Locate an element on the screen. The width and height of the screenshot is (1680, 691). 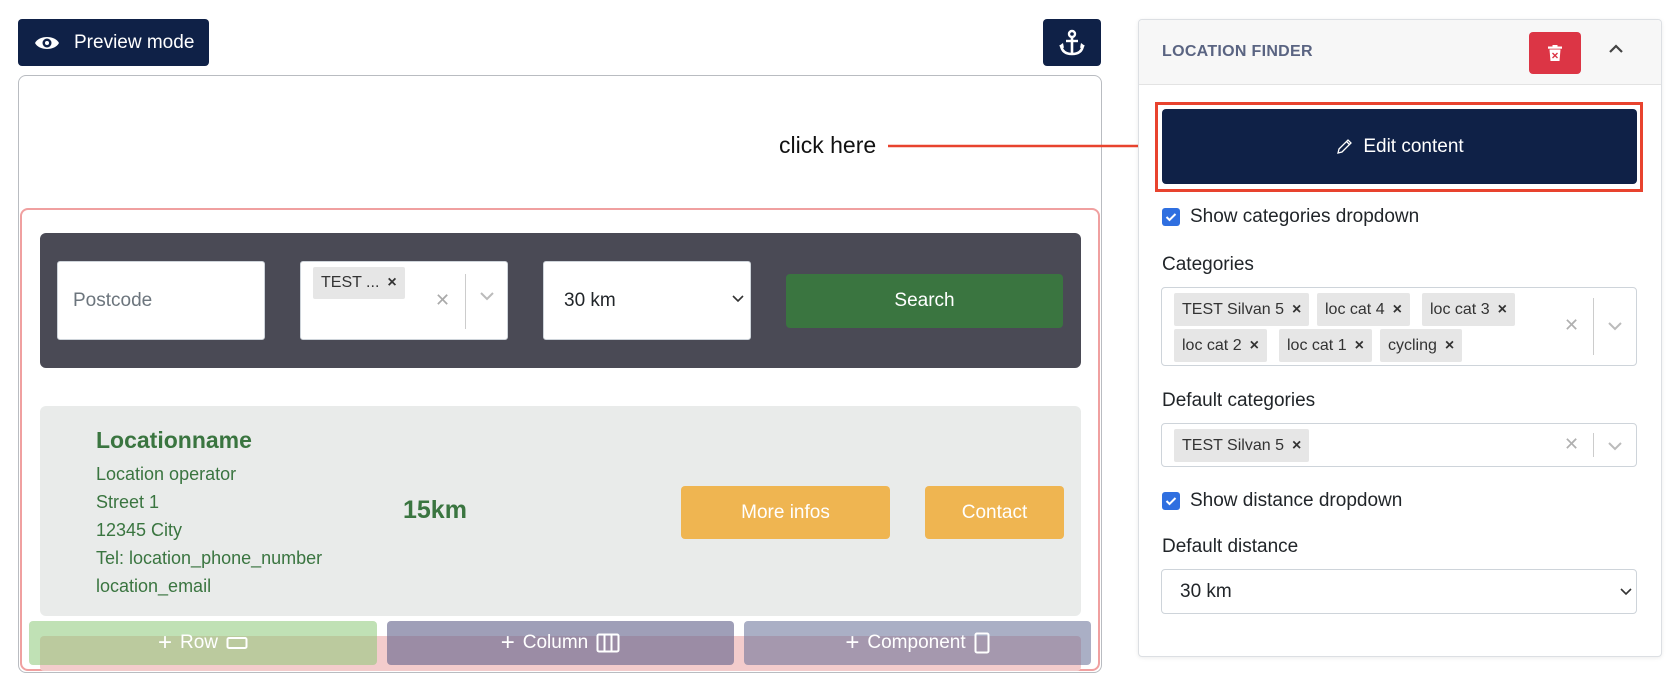
default-distance-label: Default distance is located at coordinates (1230, 546).